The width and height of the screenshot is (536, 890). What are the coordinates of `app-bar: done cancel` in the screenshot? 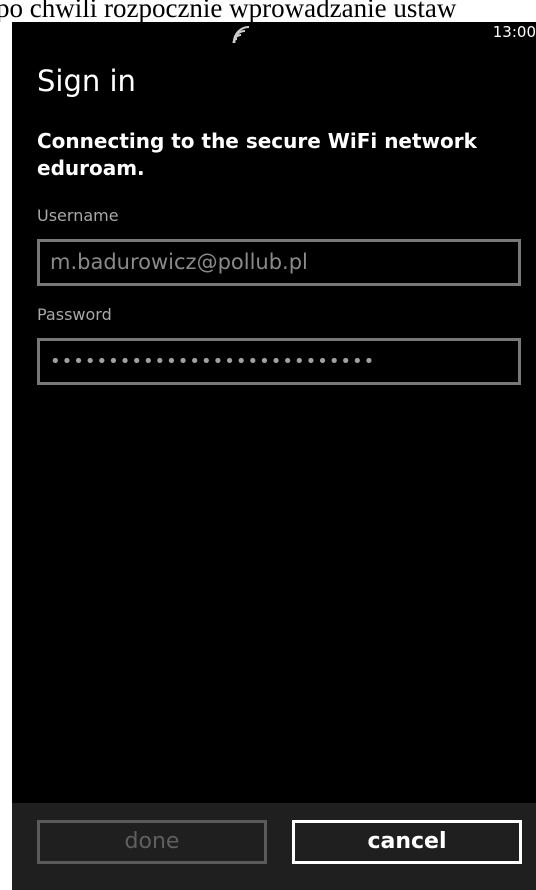 It's located at (274, 846).